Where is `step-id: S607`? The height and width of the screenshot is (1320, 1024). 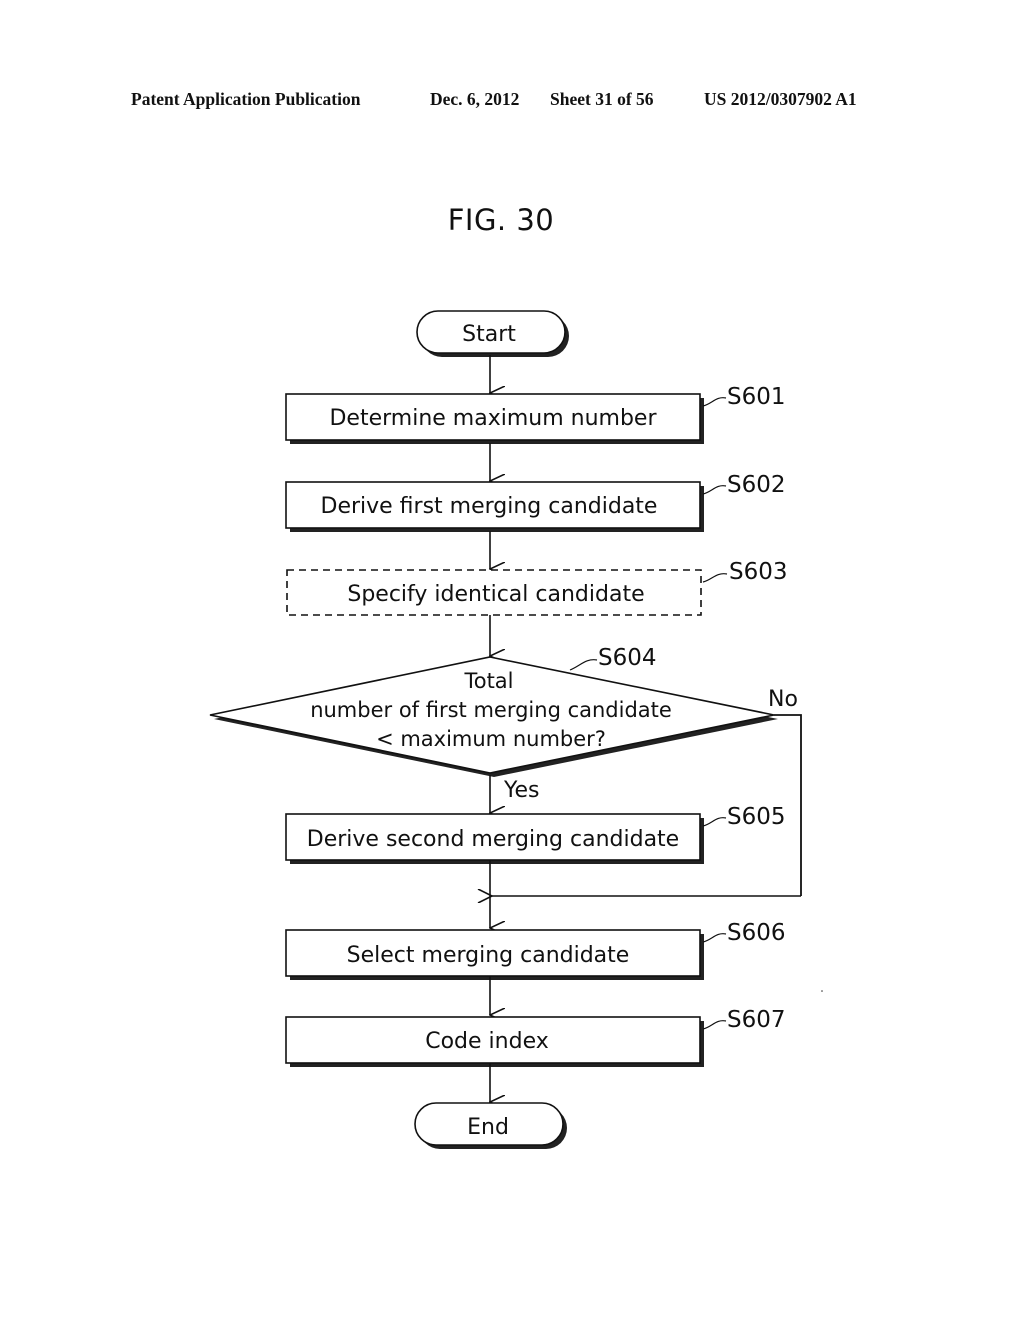
step-id: S607 is located at coordinates (756, 1020).